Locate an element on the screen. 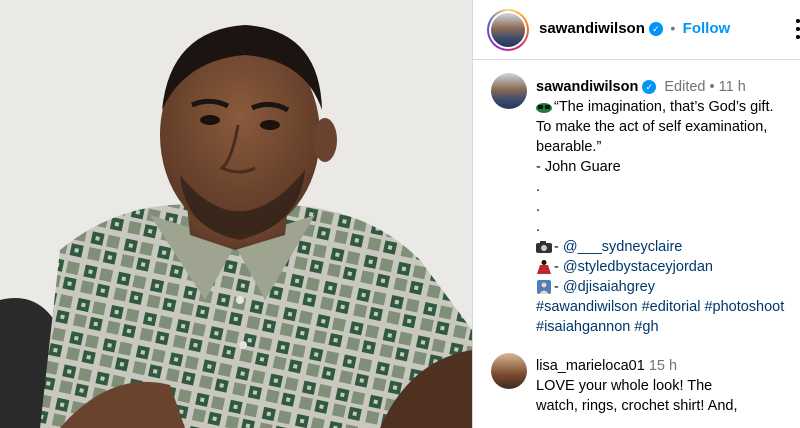 The width and height of the screenshot is (800, 428). more-options-icon is located at coordinates (796, 29).